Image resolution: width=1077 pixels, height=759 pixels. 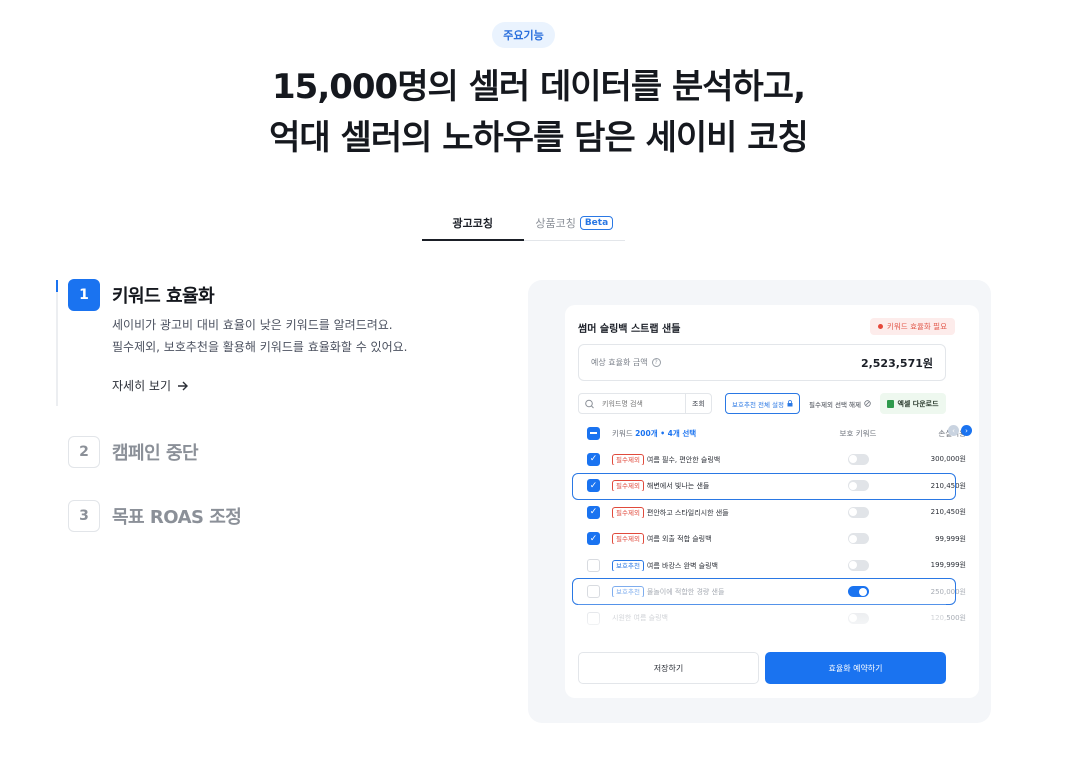 What do you see at coordinates (622, 433) in the screenshot?
I see `header-keyword-prefix: 키워드` at bounding box center [622, 433].